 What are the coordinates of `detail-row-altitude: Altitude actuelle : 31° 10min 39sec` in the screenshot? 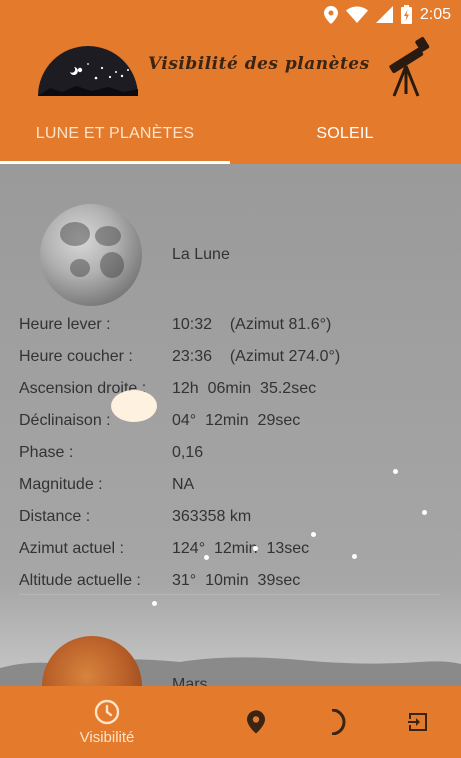 It's located at (234, 588).